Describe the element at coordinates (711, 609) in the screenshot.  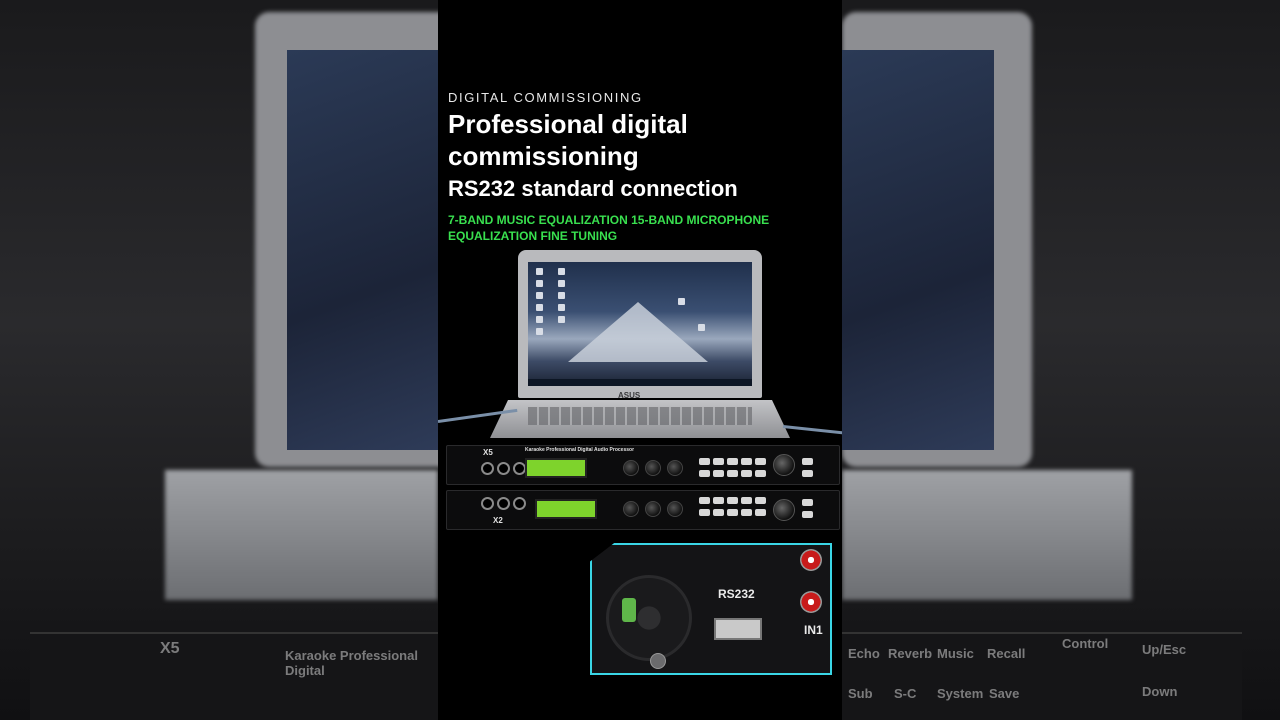
I see `rear-panel-zoom-inset: RS232 IN1` at that location.